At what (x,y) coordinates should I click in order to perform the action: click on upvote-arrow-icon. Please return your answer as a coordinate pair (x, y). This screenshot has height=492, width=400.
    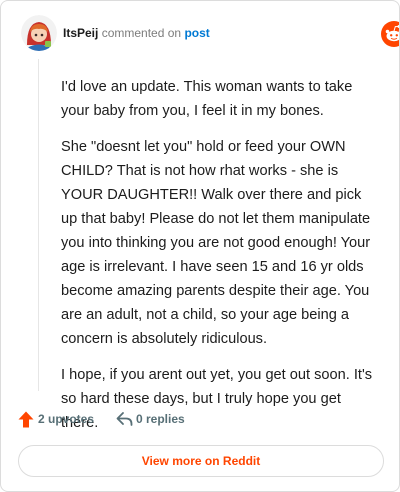
    Looking at the image, I should click on (26, 419).